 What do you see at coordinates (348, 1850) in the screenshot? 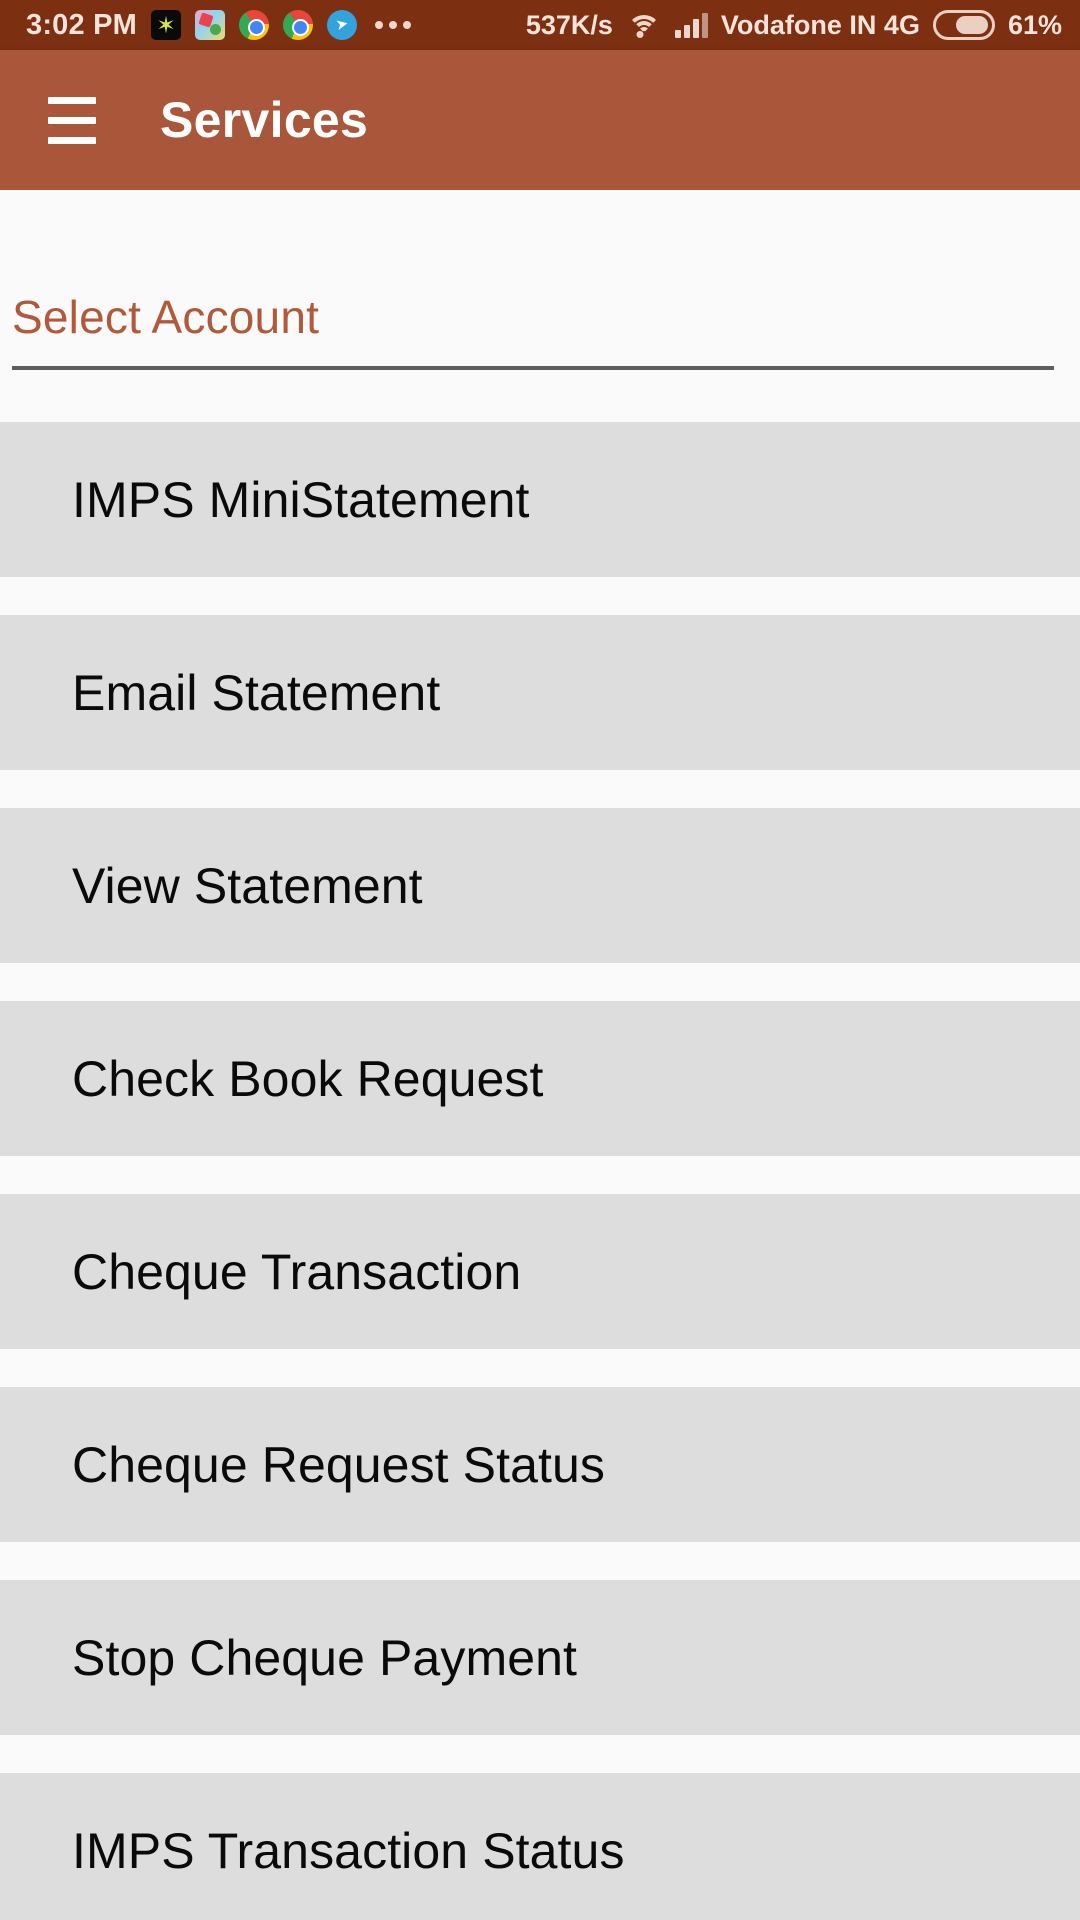
I see `service-item-label: IMPS Transaction Status` at bounding box center [348, 1850].